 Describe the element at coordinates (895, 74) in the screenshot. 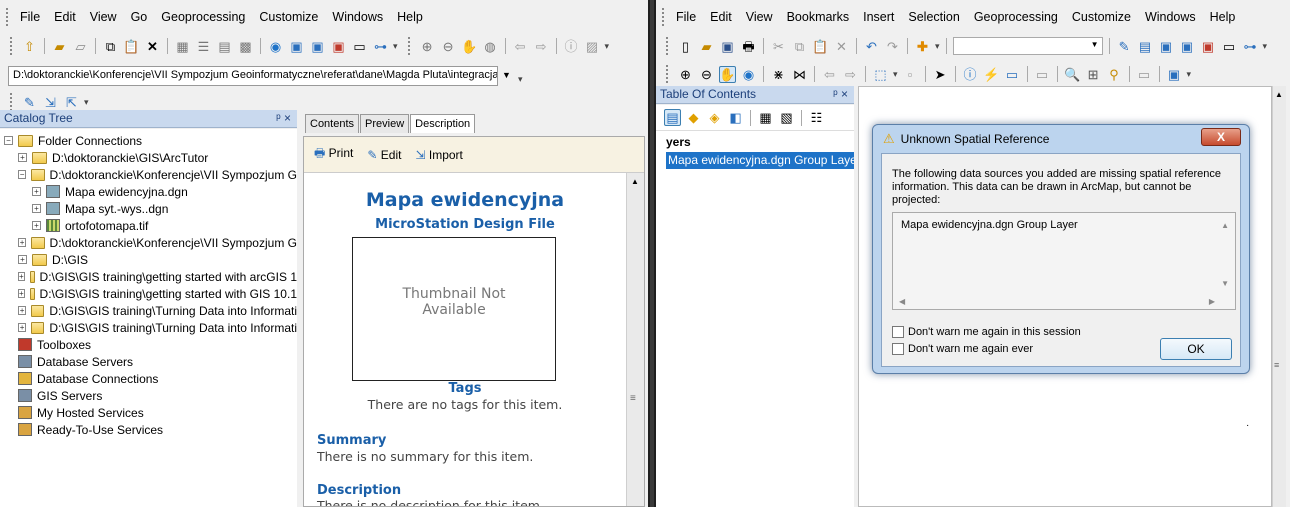

I see `select-dropdown-icon: ▾` at that location.